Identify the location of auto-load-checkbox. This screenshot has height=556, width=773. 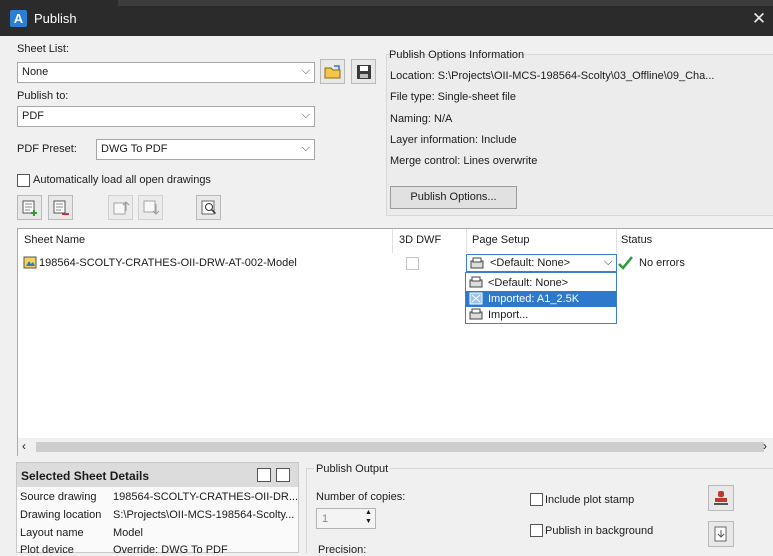
(23, 180).